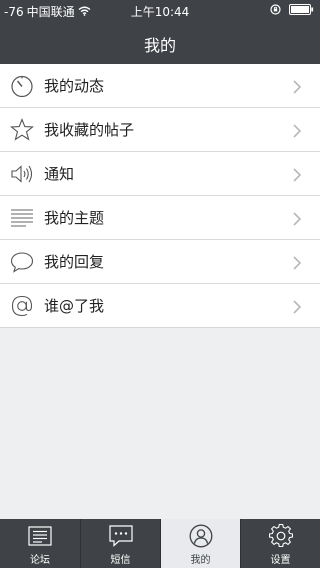 The image size is (320, 568). Describe the element at coordinates (22, 86) in the screenshot. I see `timer-icon` at that location.